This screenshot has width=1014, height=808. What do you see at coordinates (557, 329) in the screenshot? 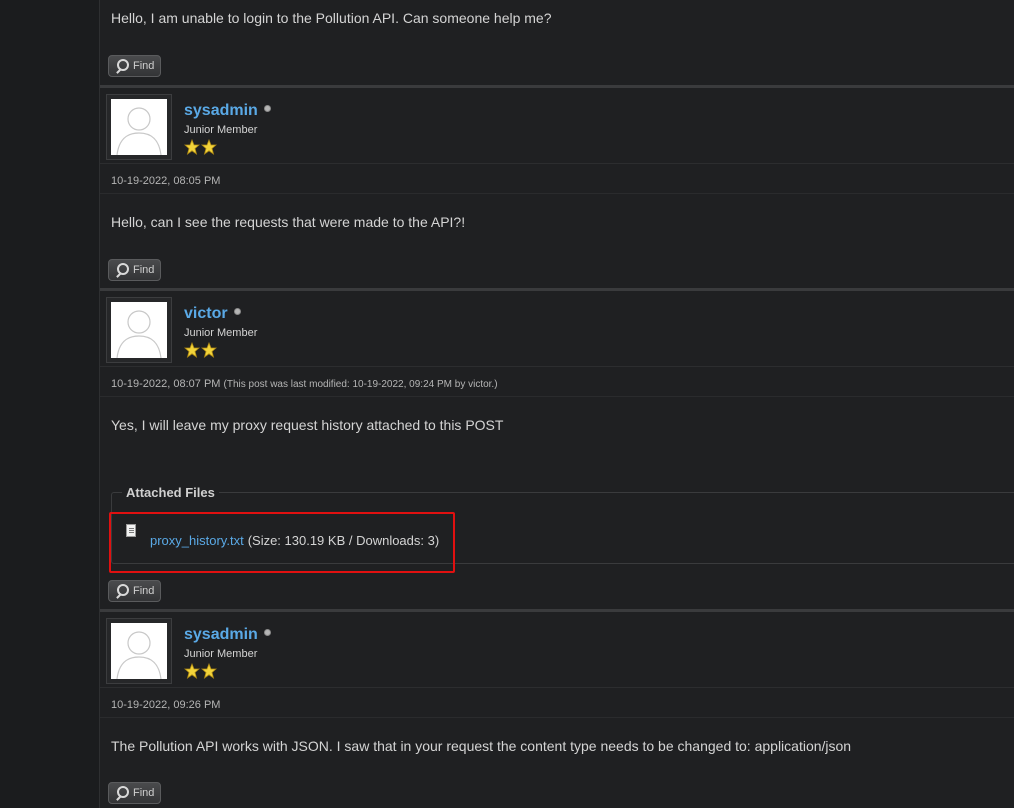
I see `post-3-author: victor Junior Member` at bounding box center [557, 329].